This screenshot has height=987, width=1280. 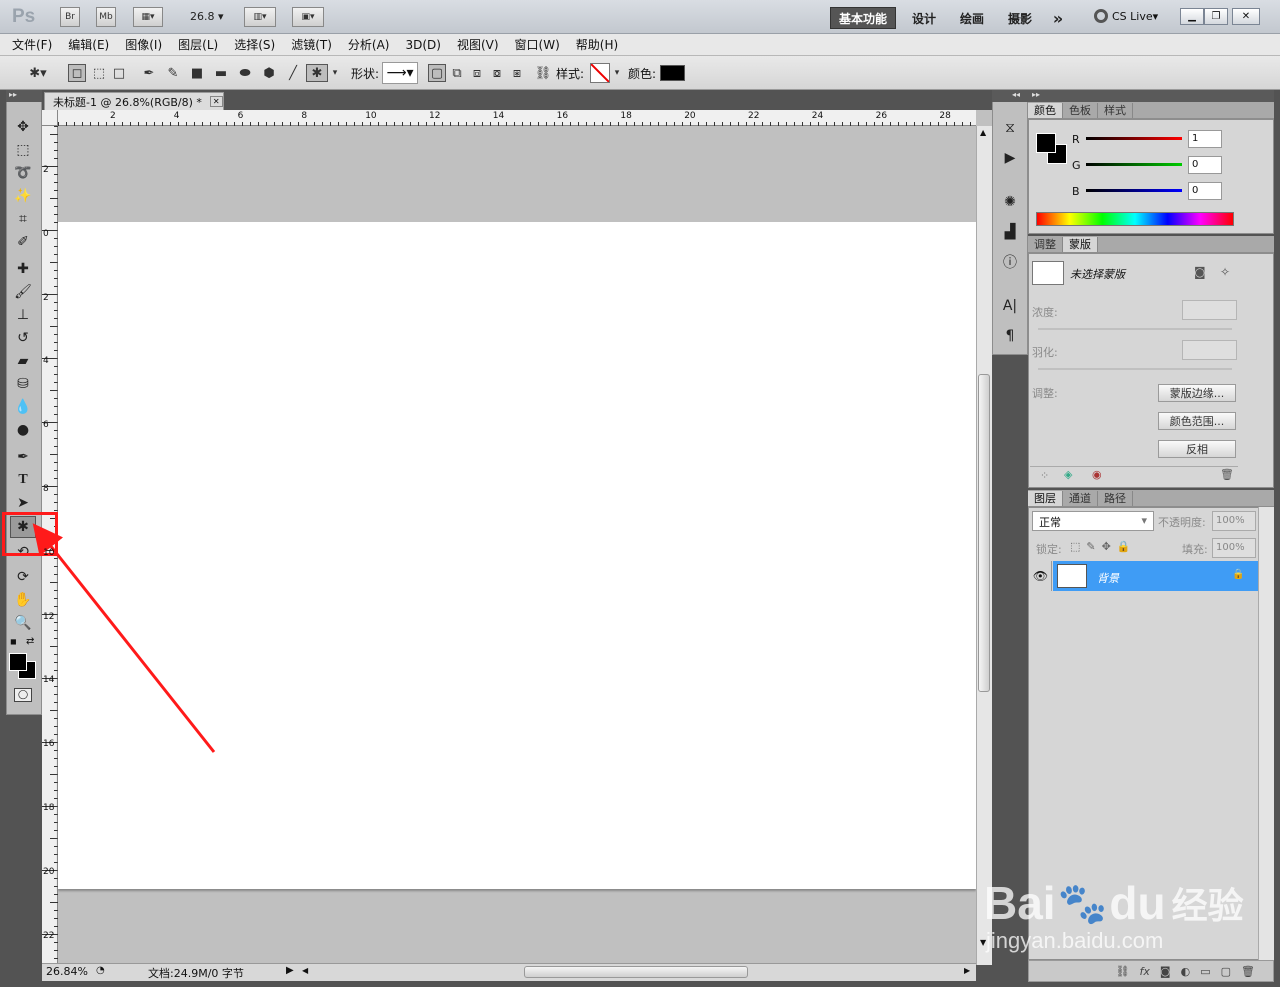 What do you see at coordinates (1080, 498) in the screenshot?
I see `tab-channels: 通道` at bounding box center [1080, 498].